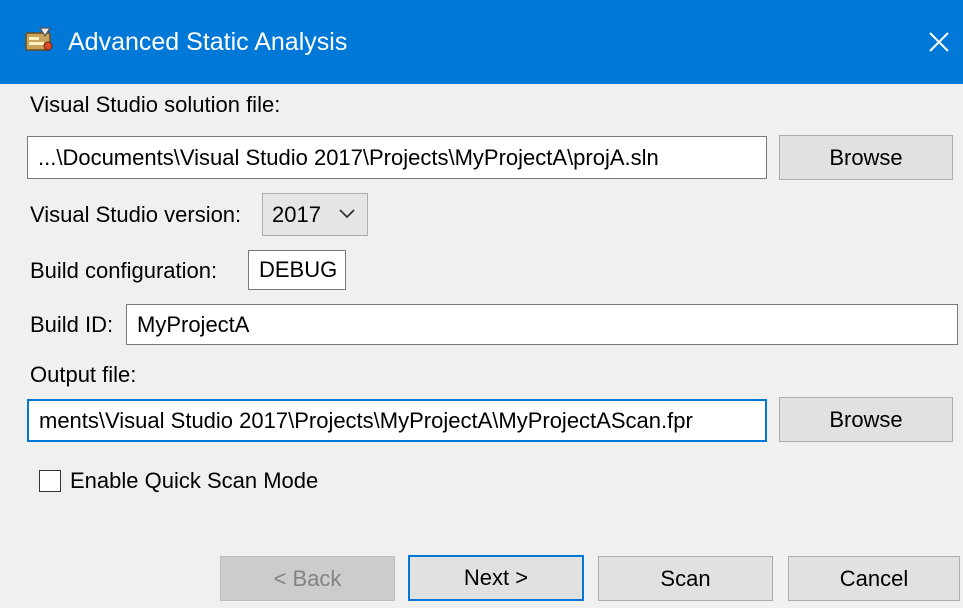 Image resolution: width=963 pixels, height=608 pixels. Describe the element at coordinates (136, 214) in the screenshot. I see `vs-version-label: Visual Studio version:` at that location.